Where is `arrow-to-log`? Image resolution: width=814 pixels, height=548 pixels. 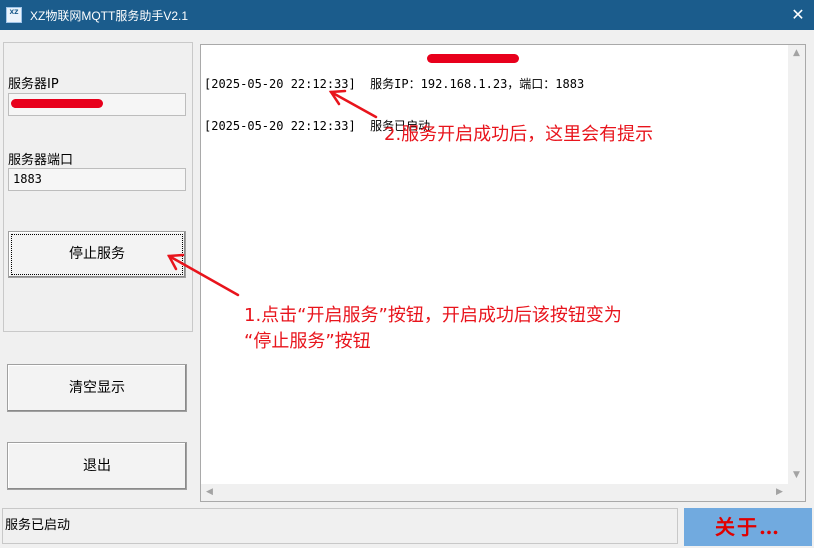
arrow-to-log is located at coordinates (353, 104).